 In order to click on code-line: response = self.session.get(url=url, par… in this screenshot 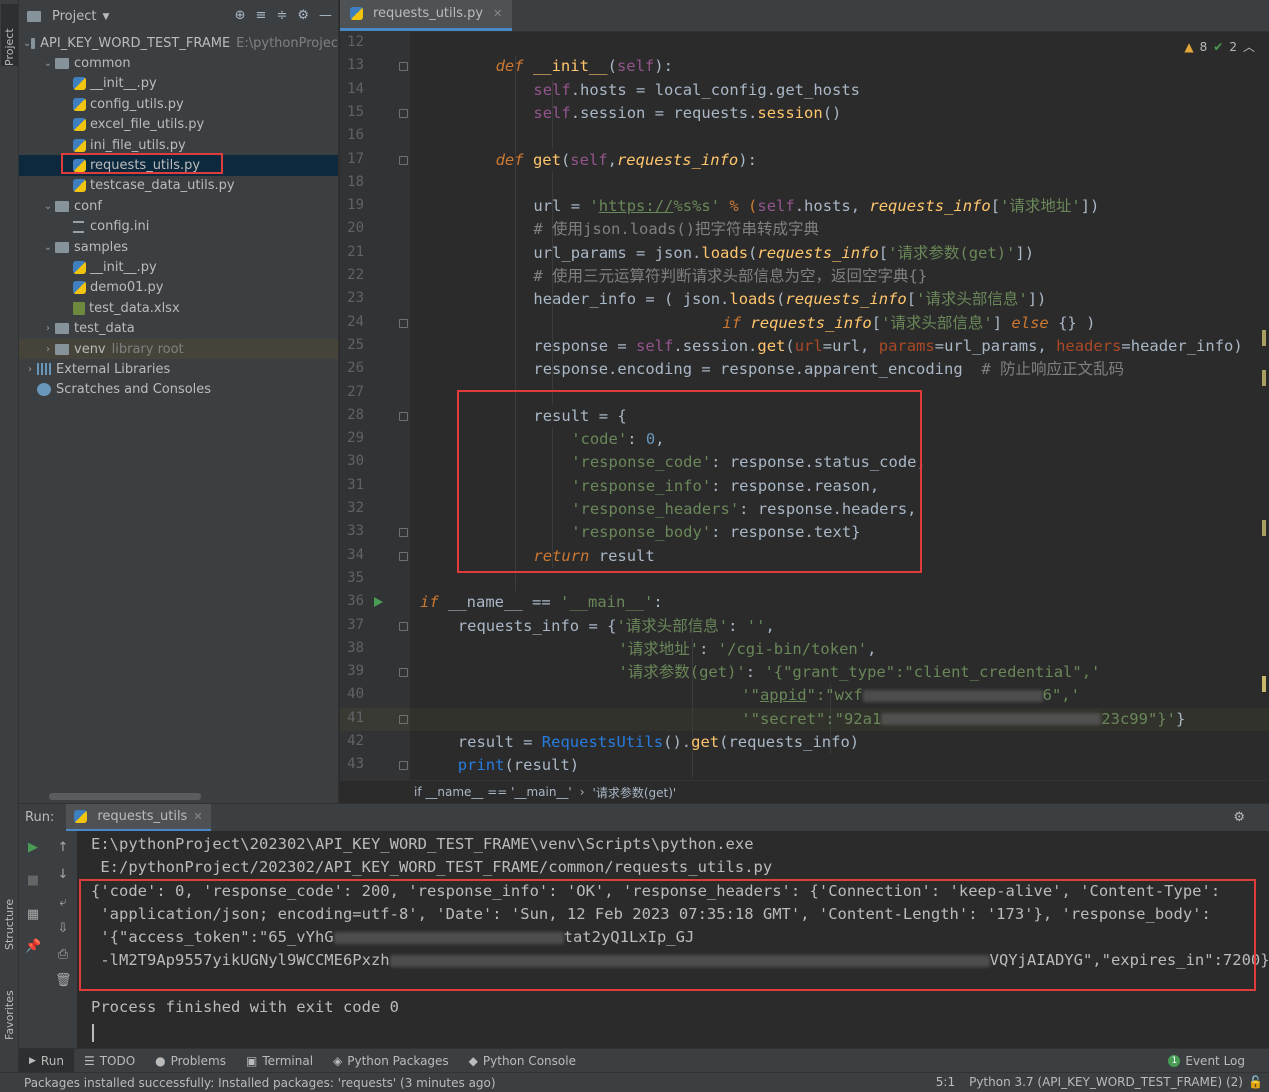, I will do `click(887, 346)`.